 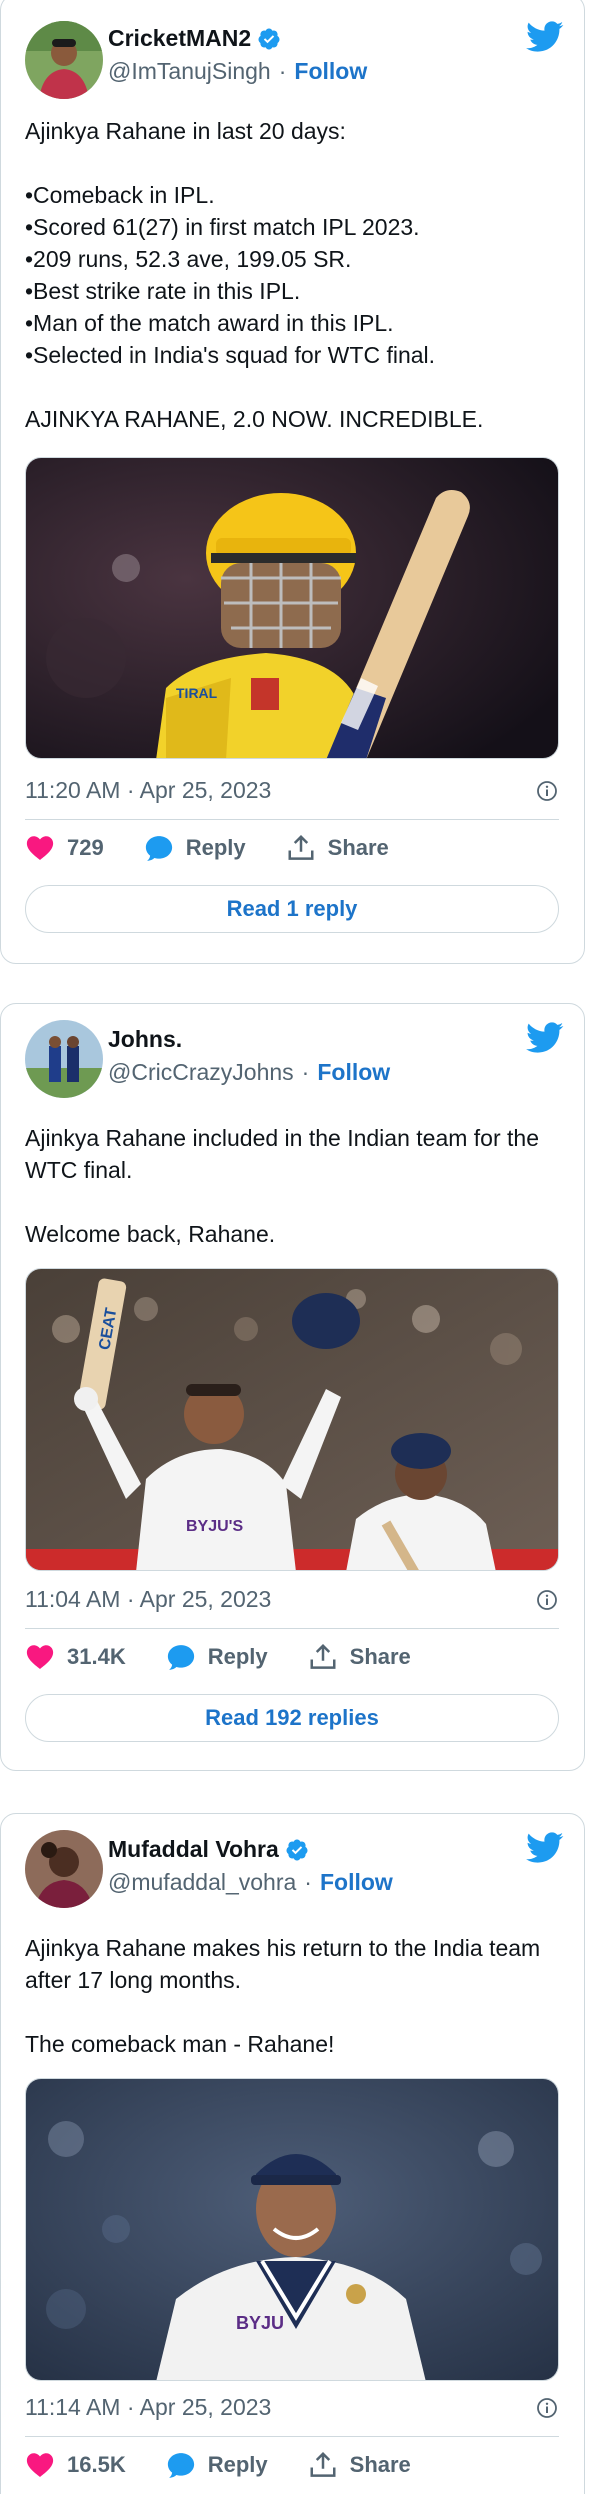 I want to click on like-button: 31.4K, so click(x=75, y=1657).